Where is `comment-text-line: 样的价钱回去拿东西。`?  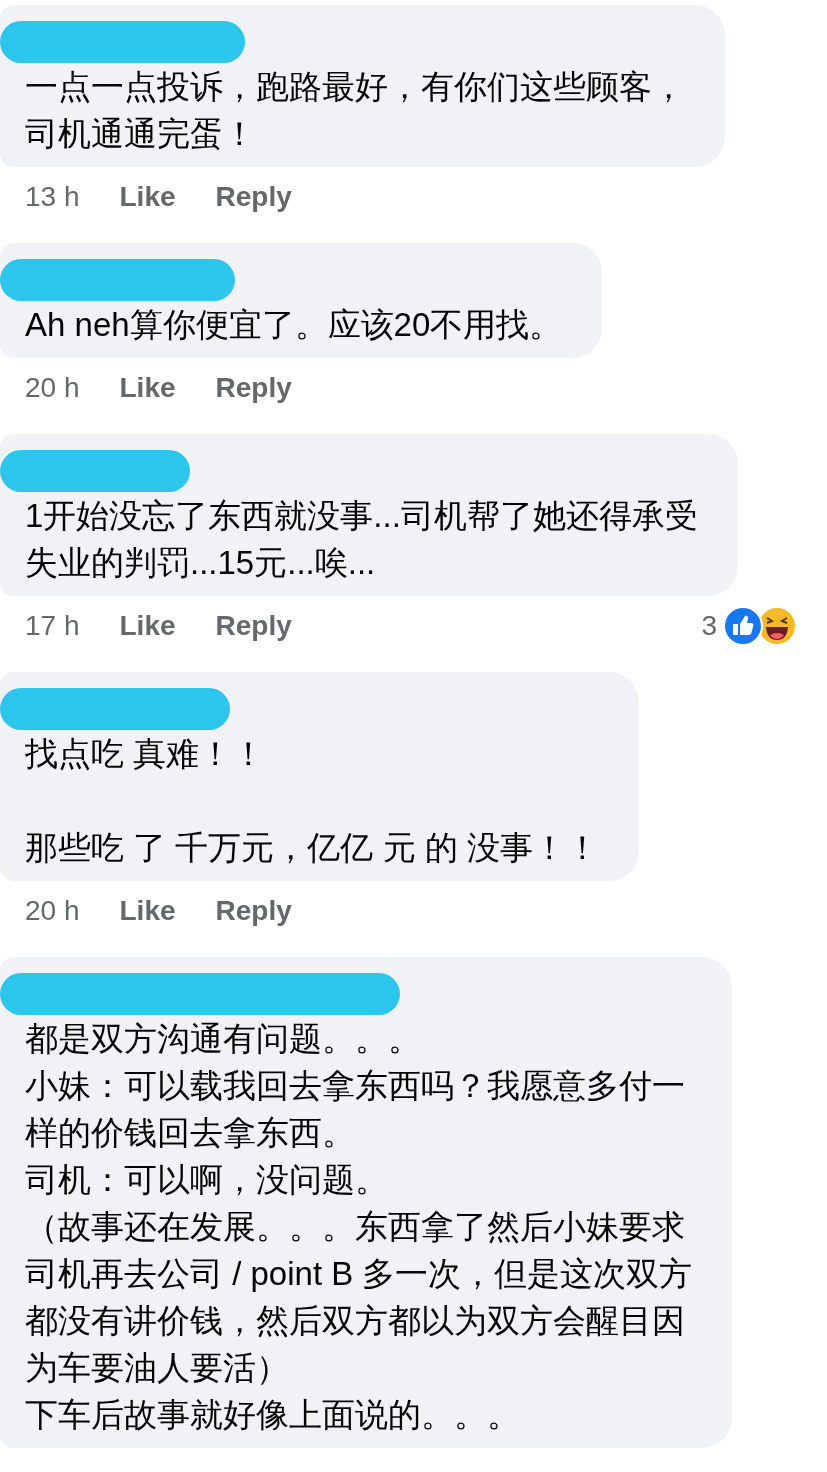 comment-text-line: 样的价钱回去拿东西。 is located at coordinates (190, 1133).